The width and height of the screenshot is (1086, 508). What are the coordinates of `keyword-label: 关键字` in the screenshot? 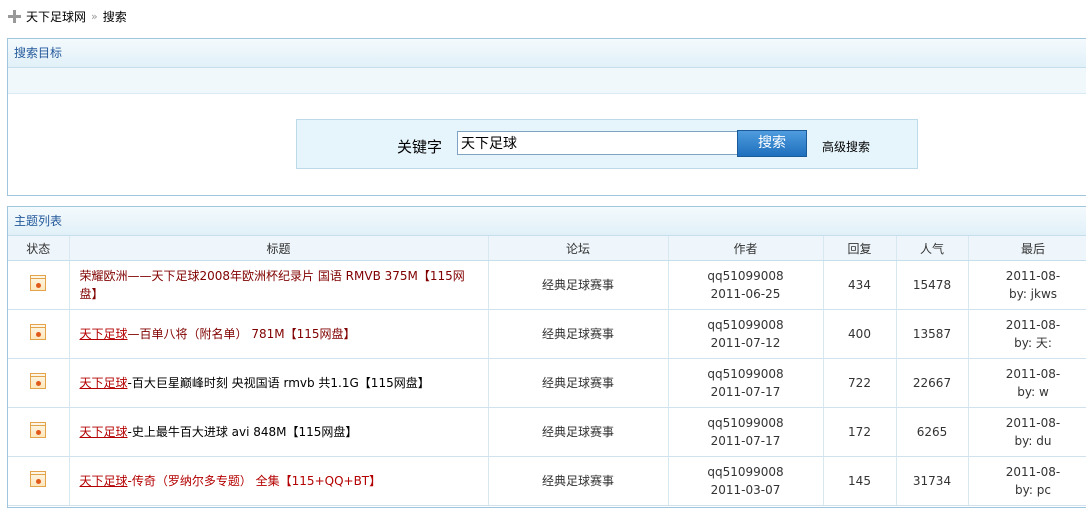 It's located at (419, 146).